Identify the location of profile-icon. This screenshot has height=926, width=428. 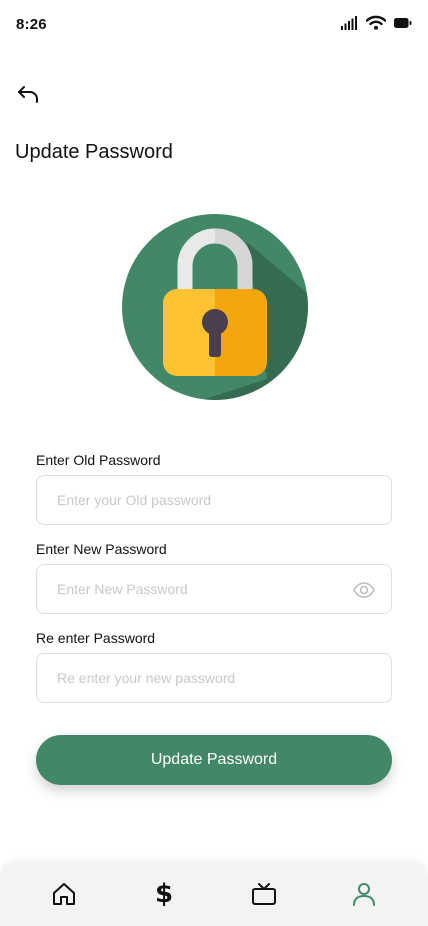
(364, 894).